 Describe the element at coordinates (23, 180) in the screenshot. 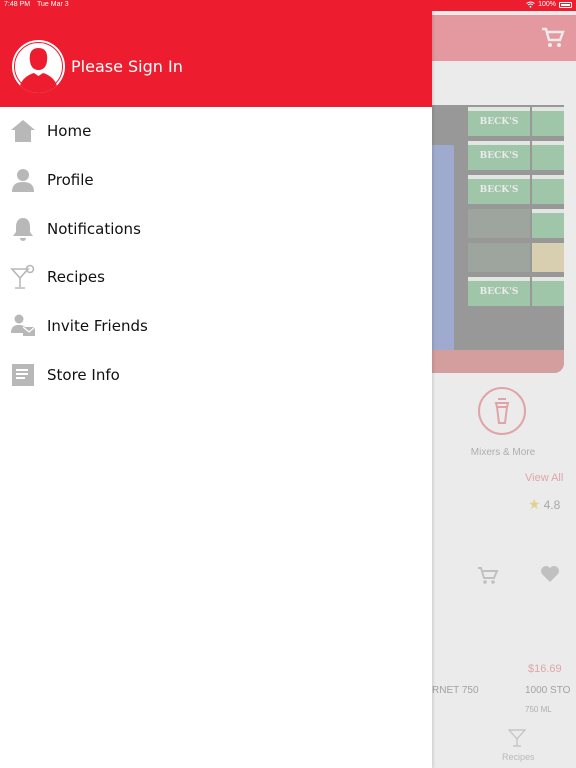

I see `person-icon` at that location.